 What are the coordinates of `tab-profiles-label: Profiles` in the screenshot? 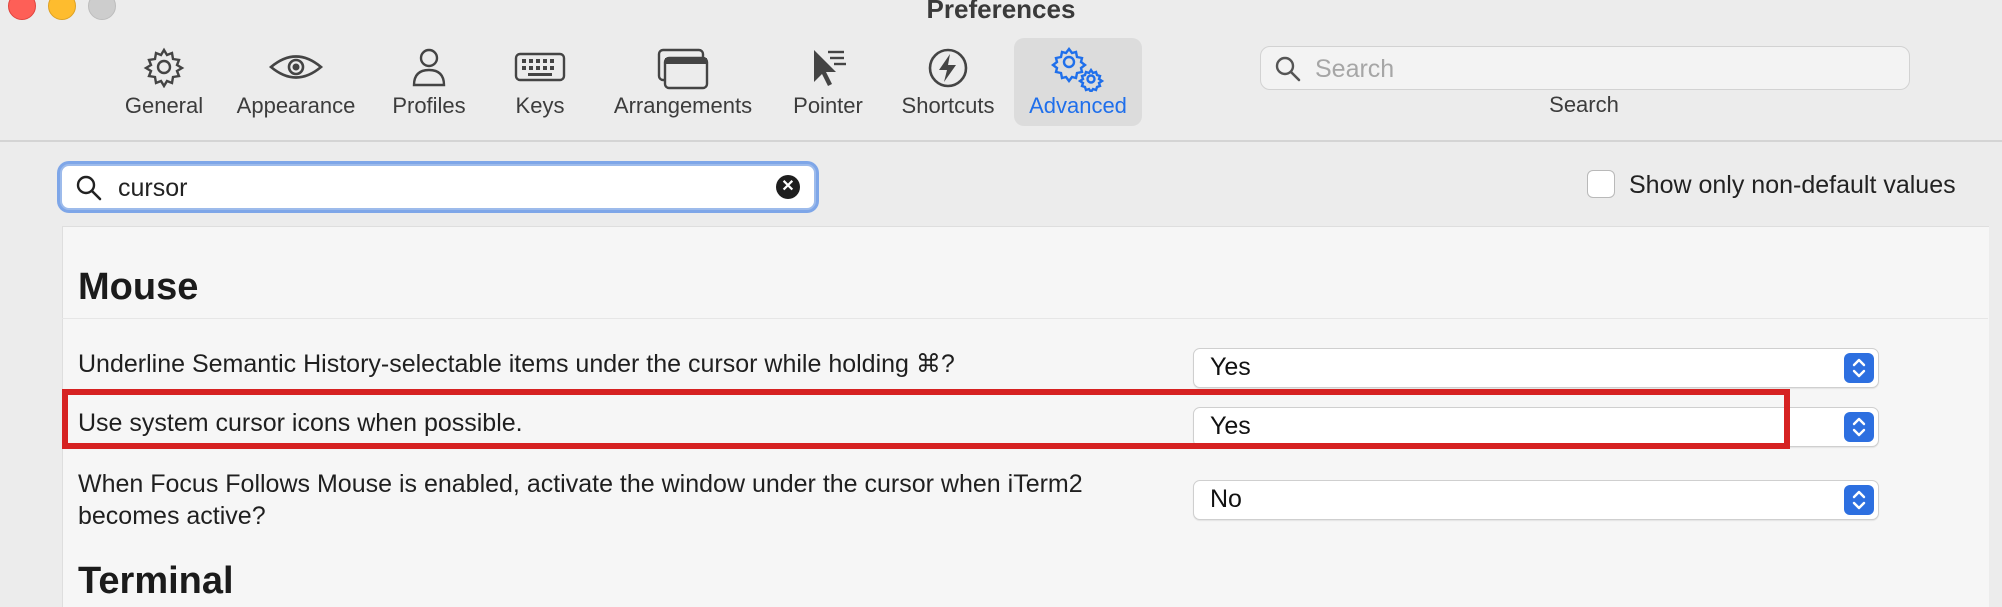 It's located at (429, 105).